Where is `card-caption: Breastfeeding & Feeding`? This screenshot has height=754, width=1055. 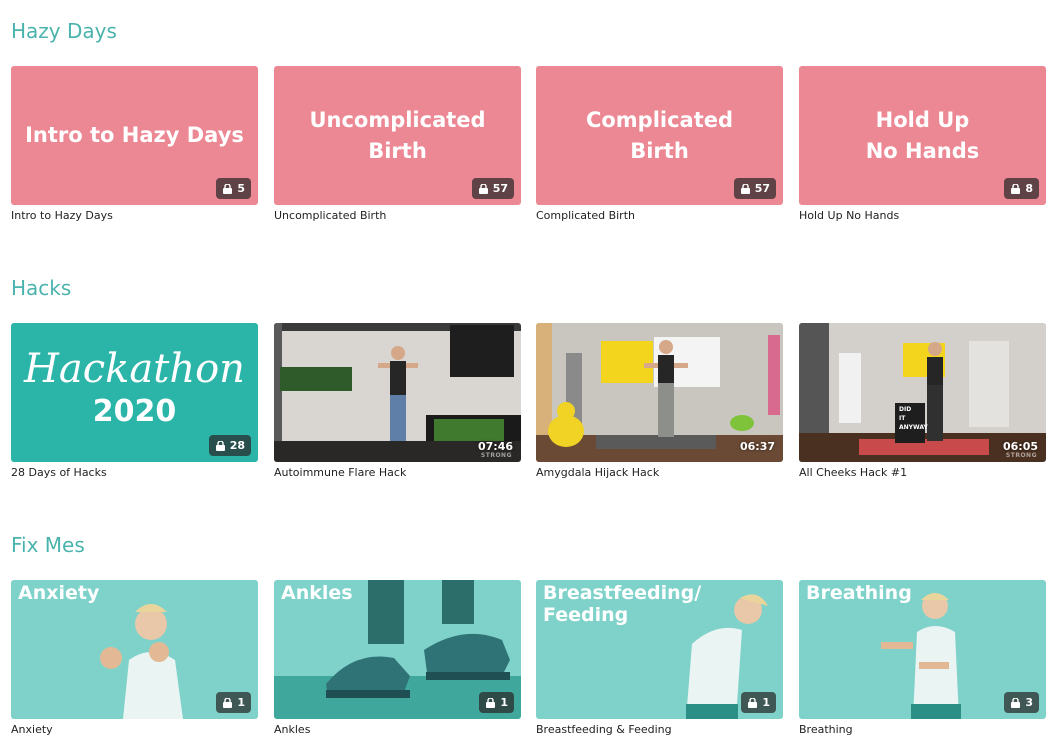
card-caption: Breastfeeding & Feeding is located at coordinates (659, 730).